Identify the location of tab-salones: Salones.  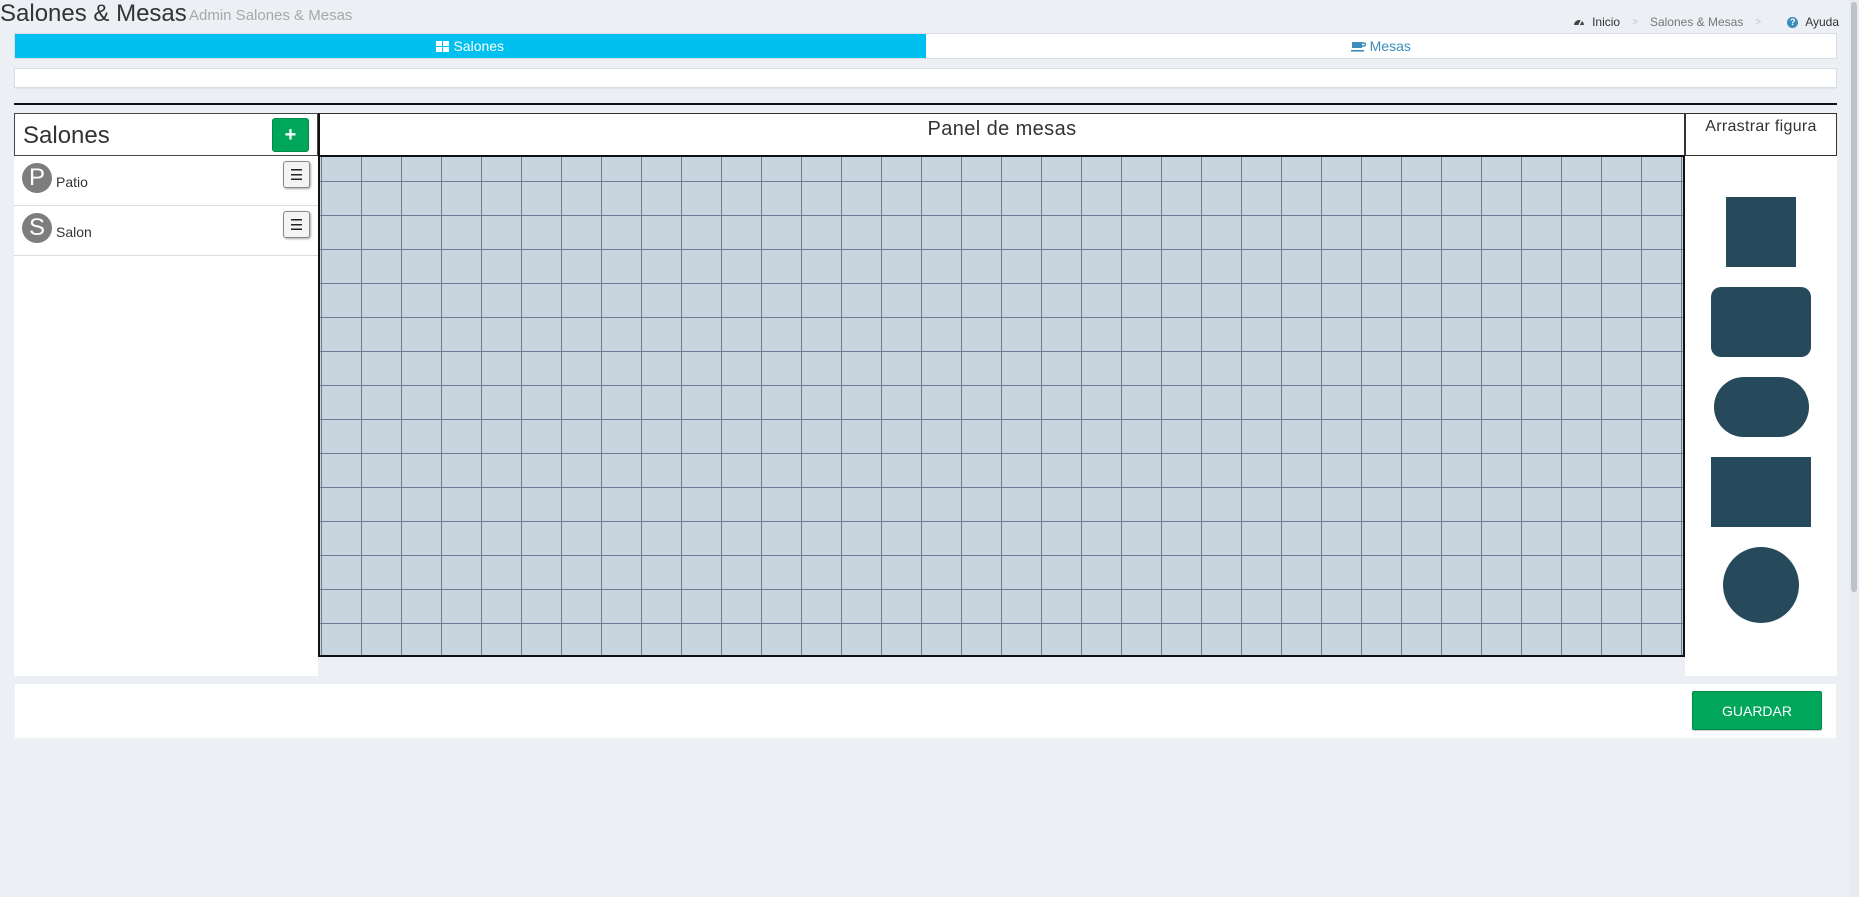
(470, 46).